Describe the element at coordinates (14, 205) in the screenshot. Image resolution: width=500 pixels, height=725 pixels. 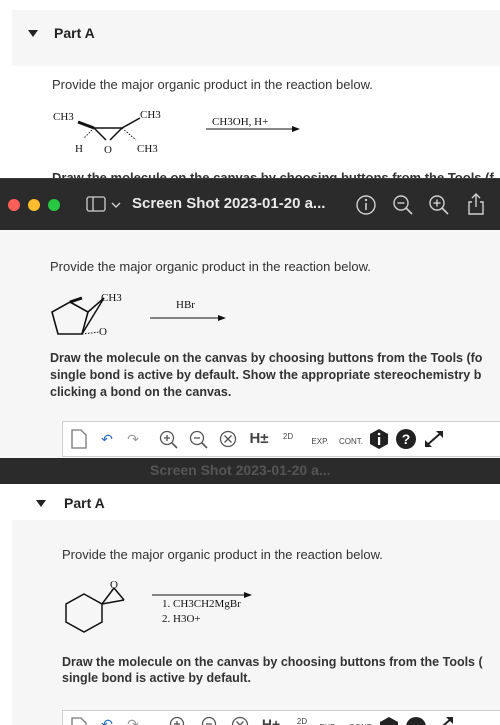
I see `close-window-button` at that location.